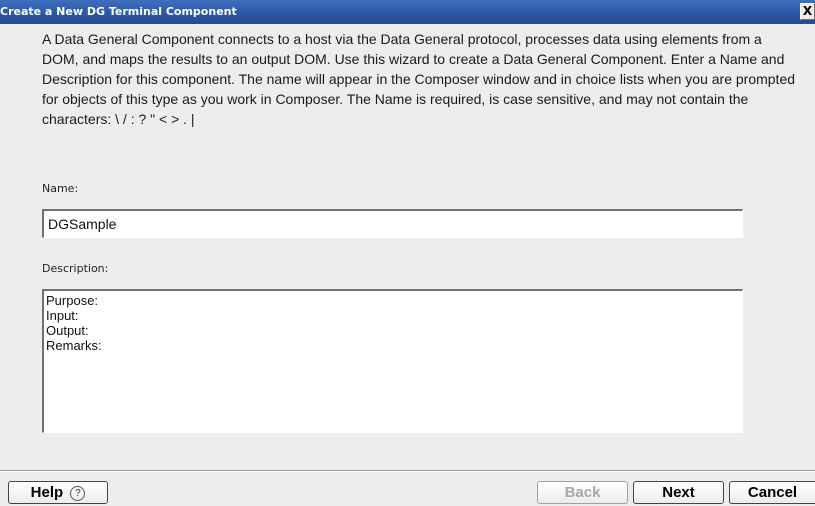 Image resolution: width=815 pixels, height=506 pixels. Describe the element at coordinates (78, 493) in the screenshot. I see `help-circle-icon: ?` at that location.